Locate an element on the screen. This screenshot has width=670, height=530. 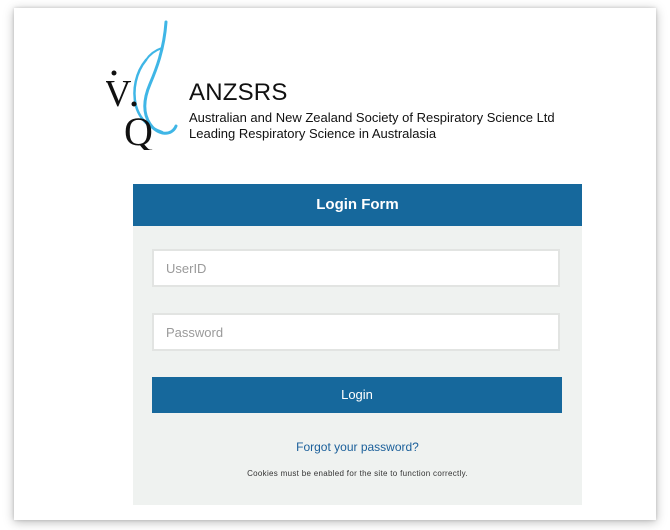
forgot-password-link: Forgot your password? is located at coordinates (357, 447).